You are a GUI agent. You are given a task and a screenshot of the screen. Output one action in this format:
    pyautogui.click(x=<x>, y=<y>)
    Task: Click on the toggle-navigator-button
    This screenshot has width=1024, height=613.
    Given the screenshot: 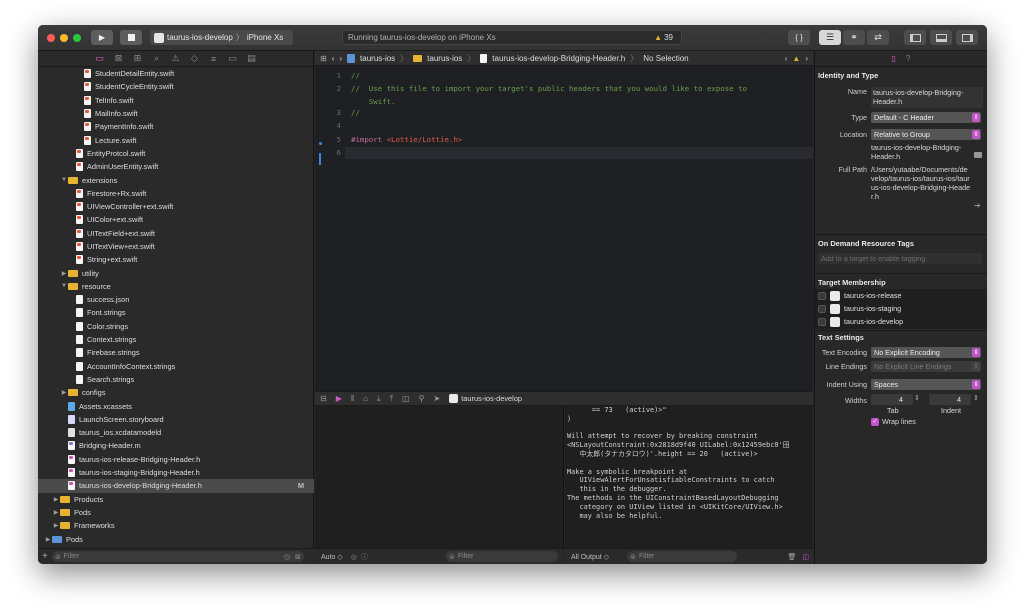 What is the action you would take?
    pyautogui.click(x=915, y=37)
    